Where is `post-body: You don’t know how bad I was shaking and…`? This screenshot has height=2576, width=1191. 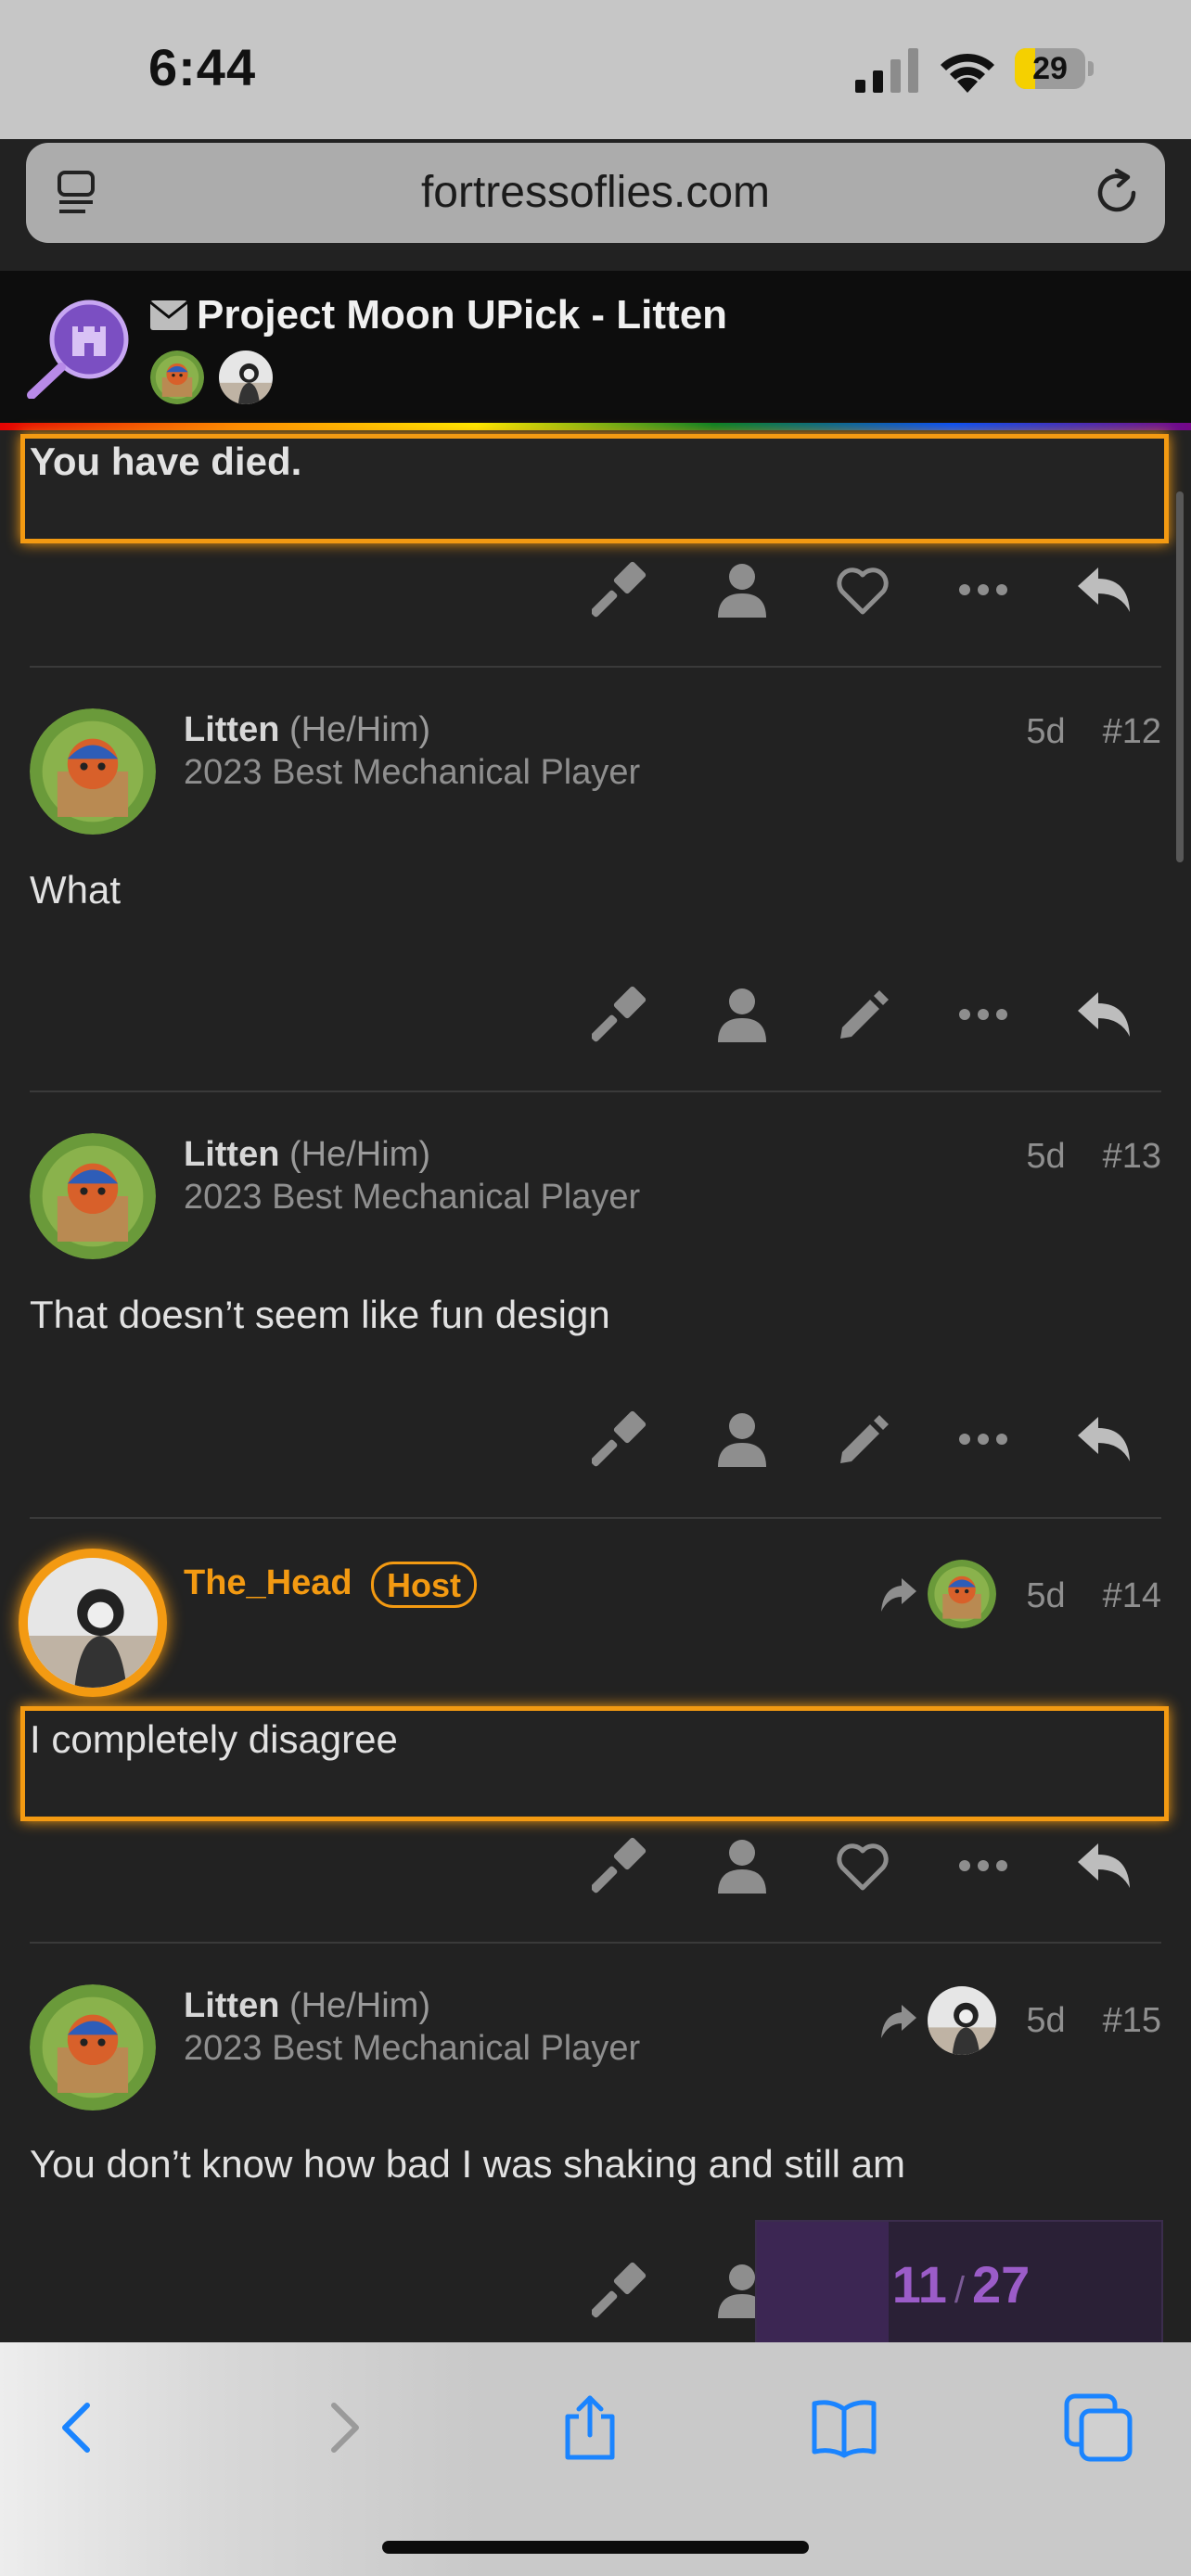
post-body: You don’t know how bad I was shaking and… is located at coordinates (468, 2164).